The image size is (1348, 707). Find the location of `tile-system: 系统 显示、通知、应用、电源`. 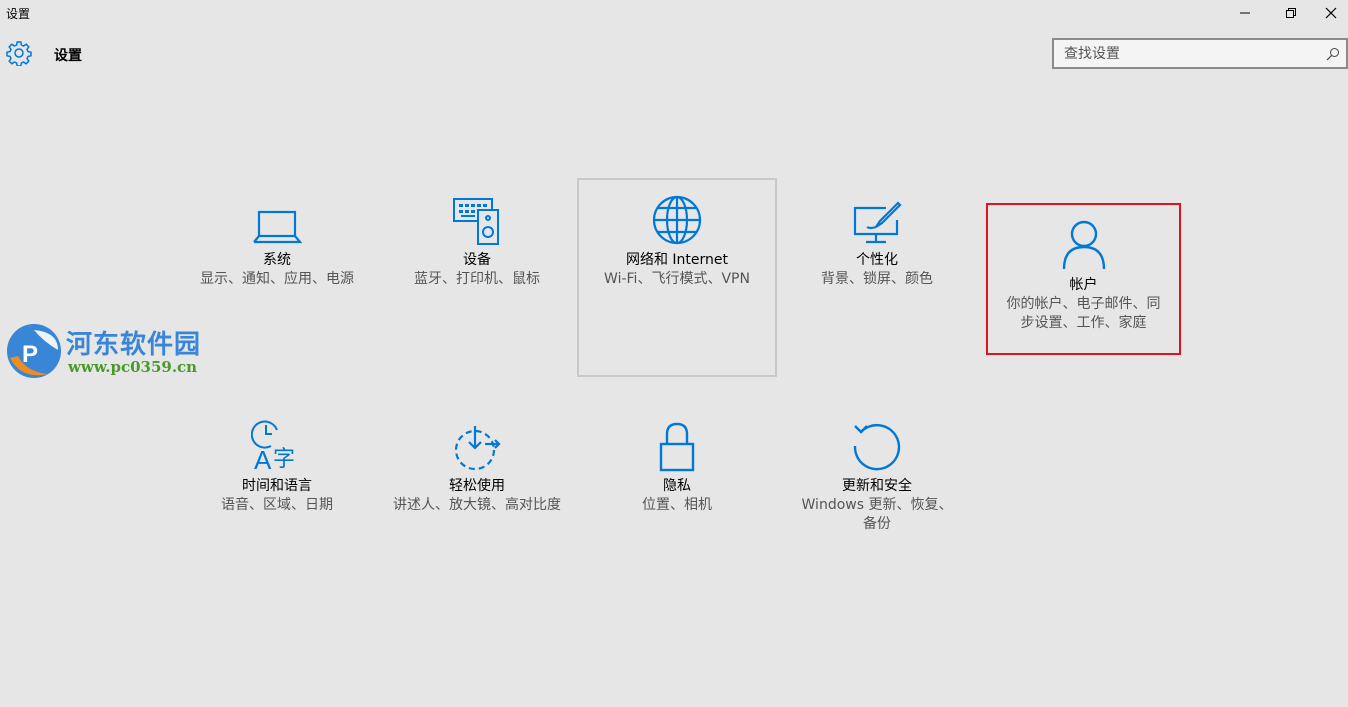

tile-system: 系统 显示、通知、应用、电源 is located at coordinates (277, 239).